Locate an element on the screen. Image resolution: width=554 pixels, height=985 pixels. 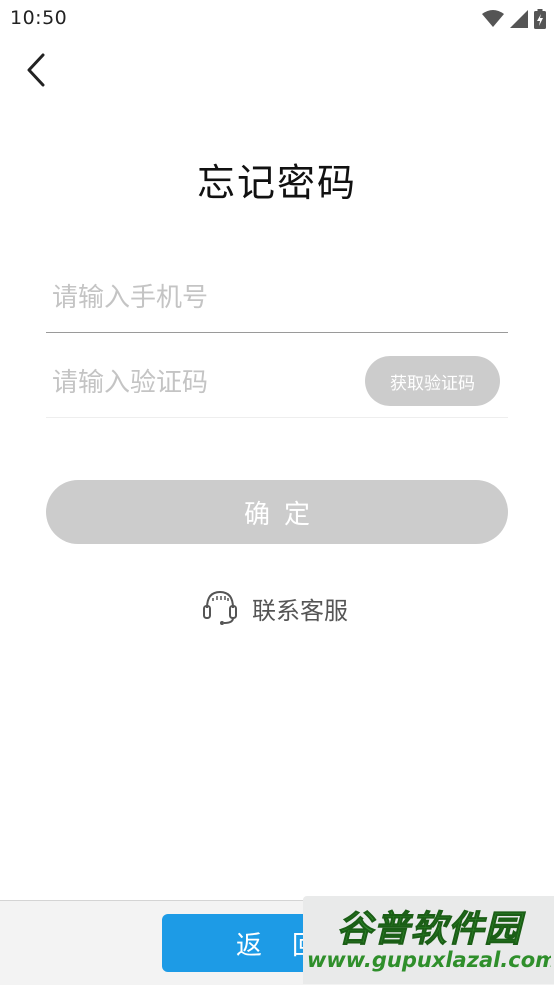
wifi-icon is located at coordinates (493, 19).